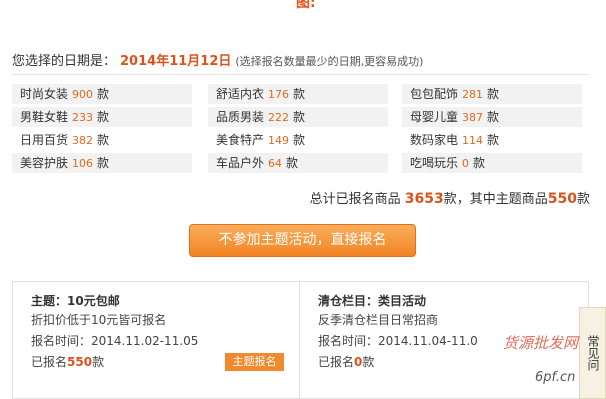 The height and width of the screenshot is (399, 606). Describe the element at coordinates (424, 199) in the screenshot. I see `total-count: 3653` at that location.